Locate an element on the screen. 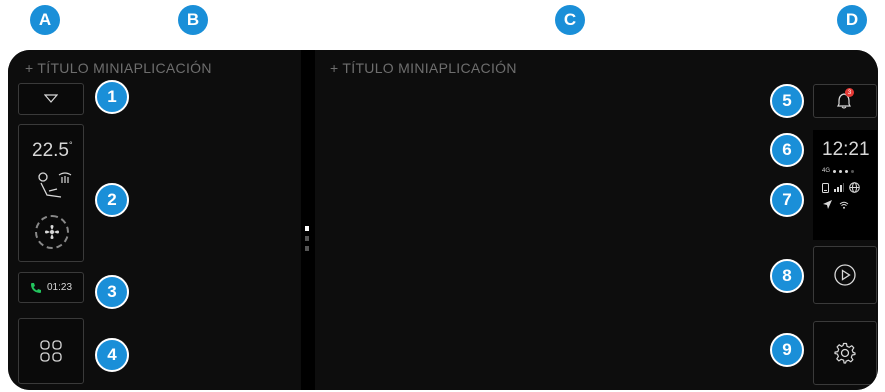 This screenshot has height=392, width=885. column-marker-d: D is located at coordinates (852, 20).